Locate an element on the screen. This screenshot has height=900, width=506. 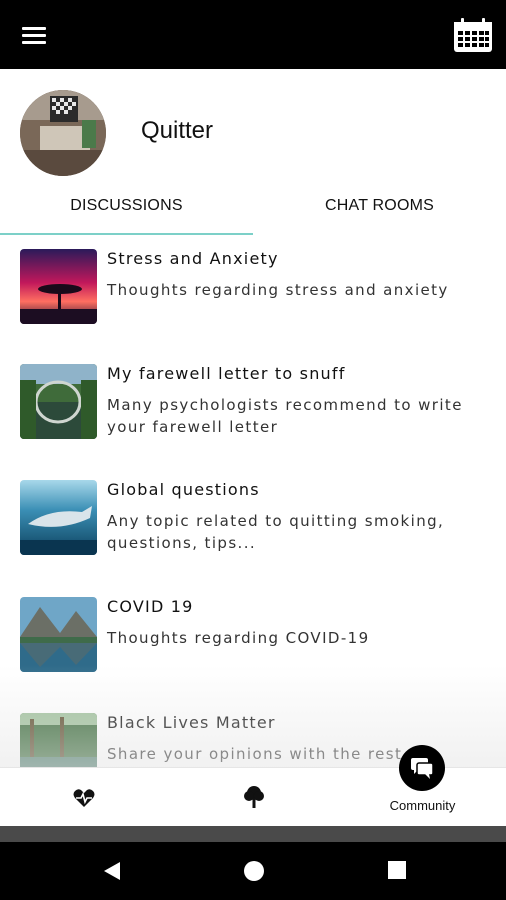
home-icon is located at coordinates (254, 871).